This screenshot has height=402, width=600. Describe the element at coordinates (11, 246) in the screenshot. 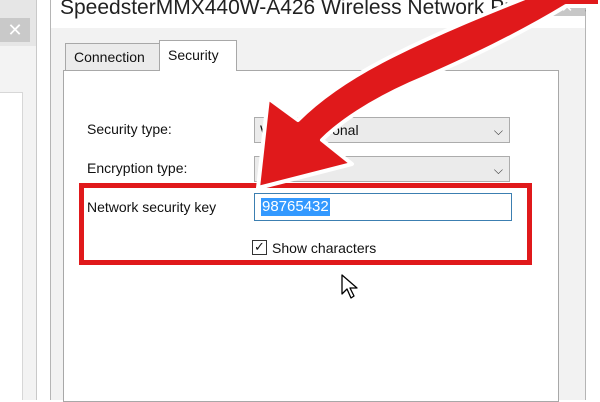

I see `background-pane` at that location.